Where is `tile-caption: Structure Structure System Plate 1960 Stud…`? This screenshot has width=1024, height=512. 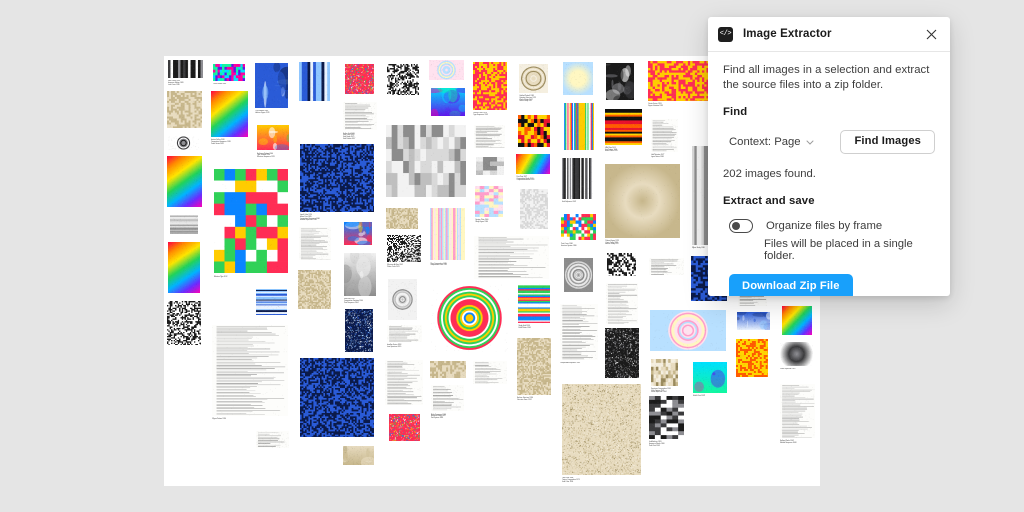 tile-caption: Structure Structure System Plate 1960 Stud… is located at coordinates (482, 220).